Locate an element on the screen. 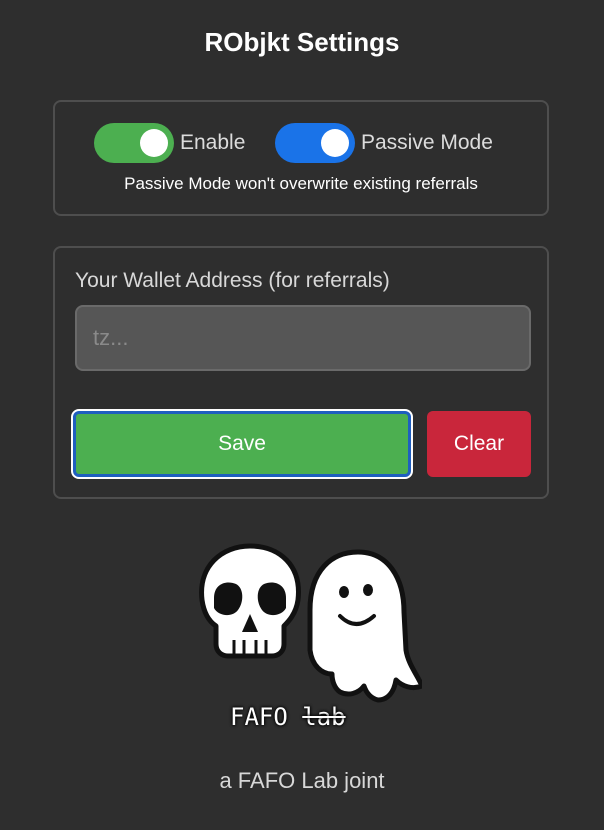 The height and width of the screenshot is (830, 604). page-title: RObjkt Settings is located at coordinates (302, 42).